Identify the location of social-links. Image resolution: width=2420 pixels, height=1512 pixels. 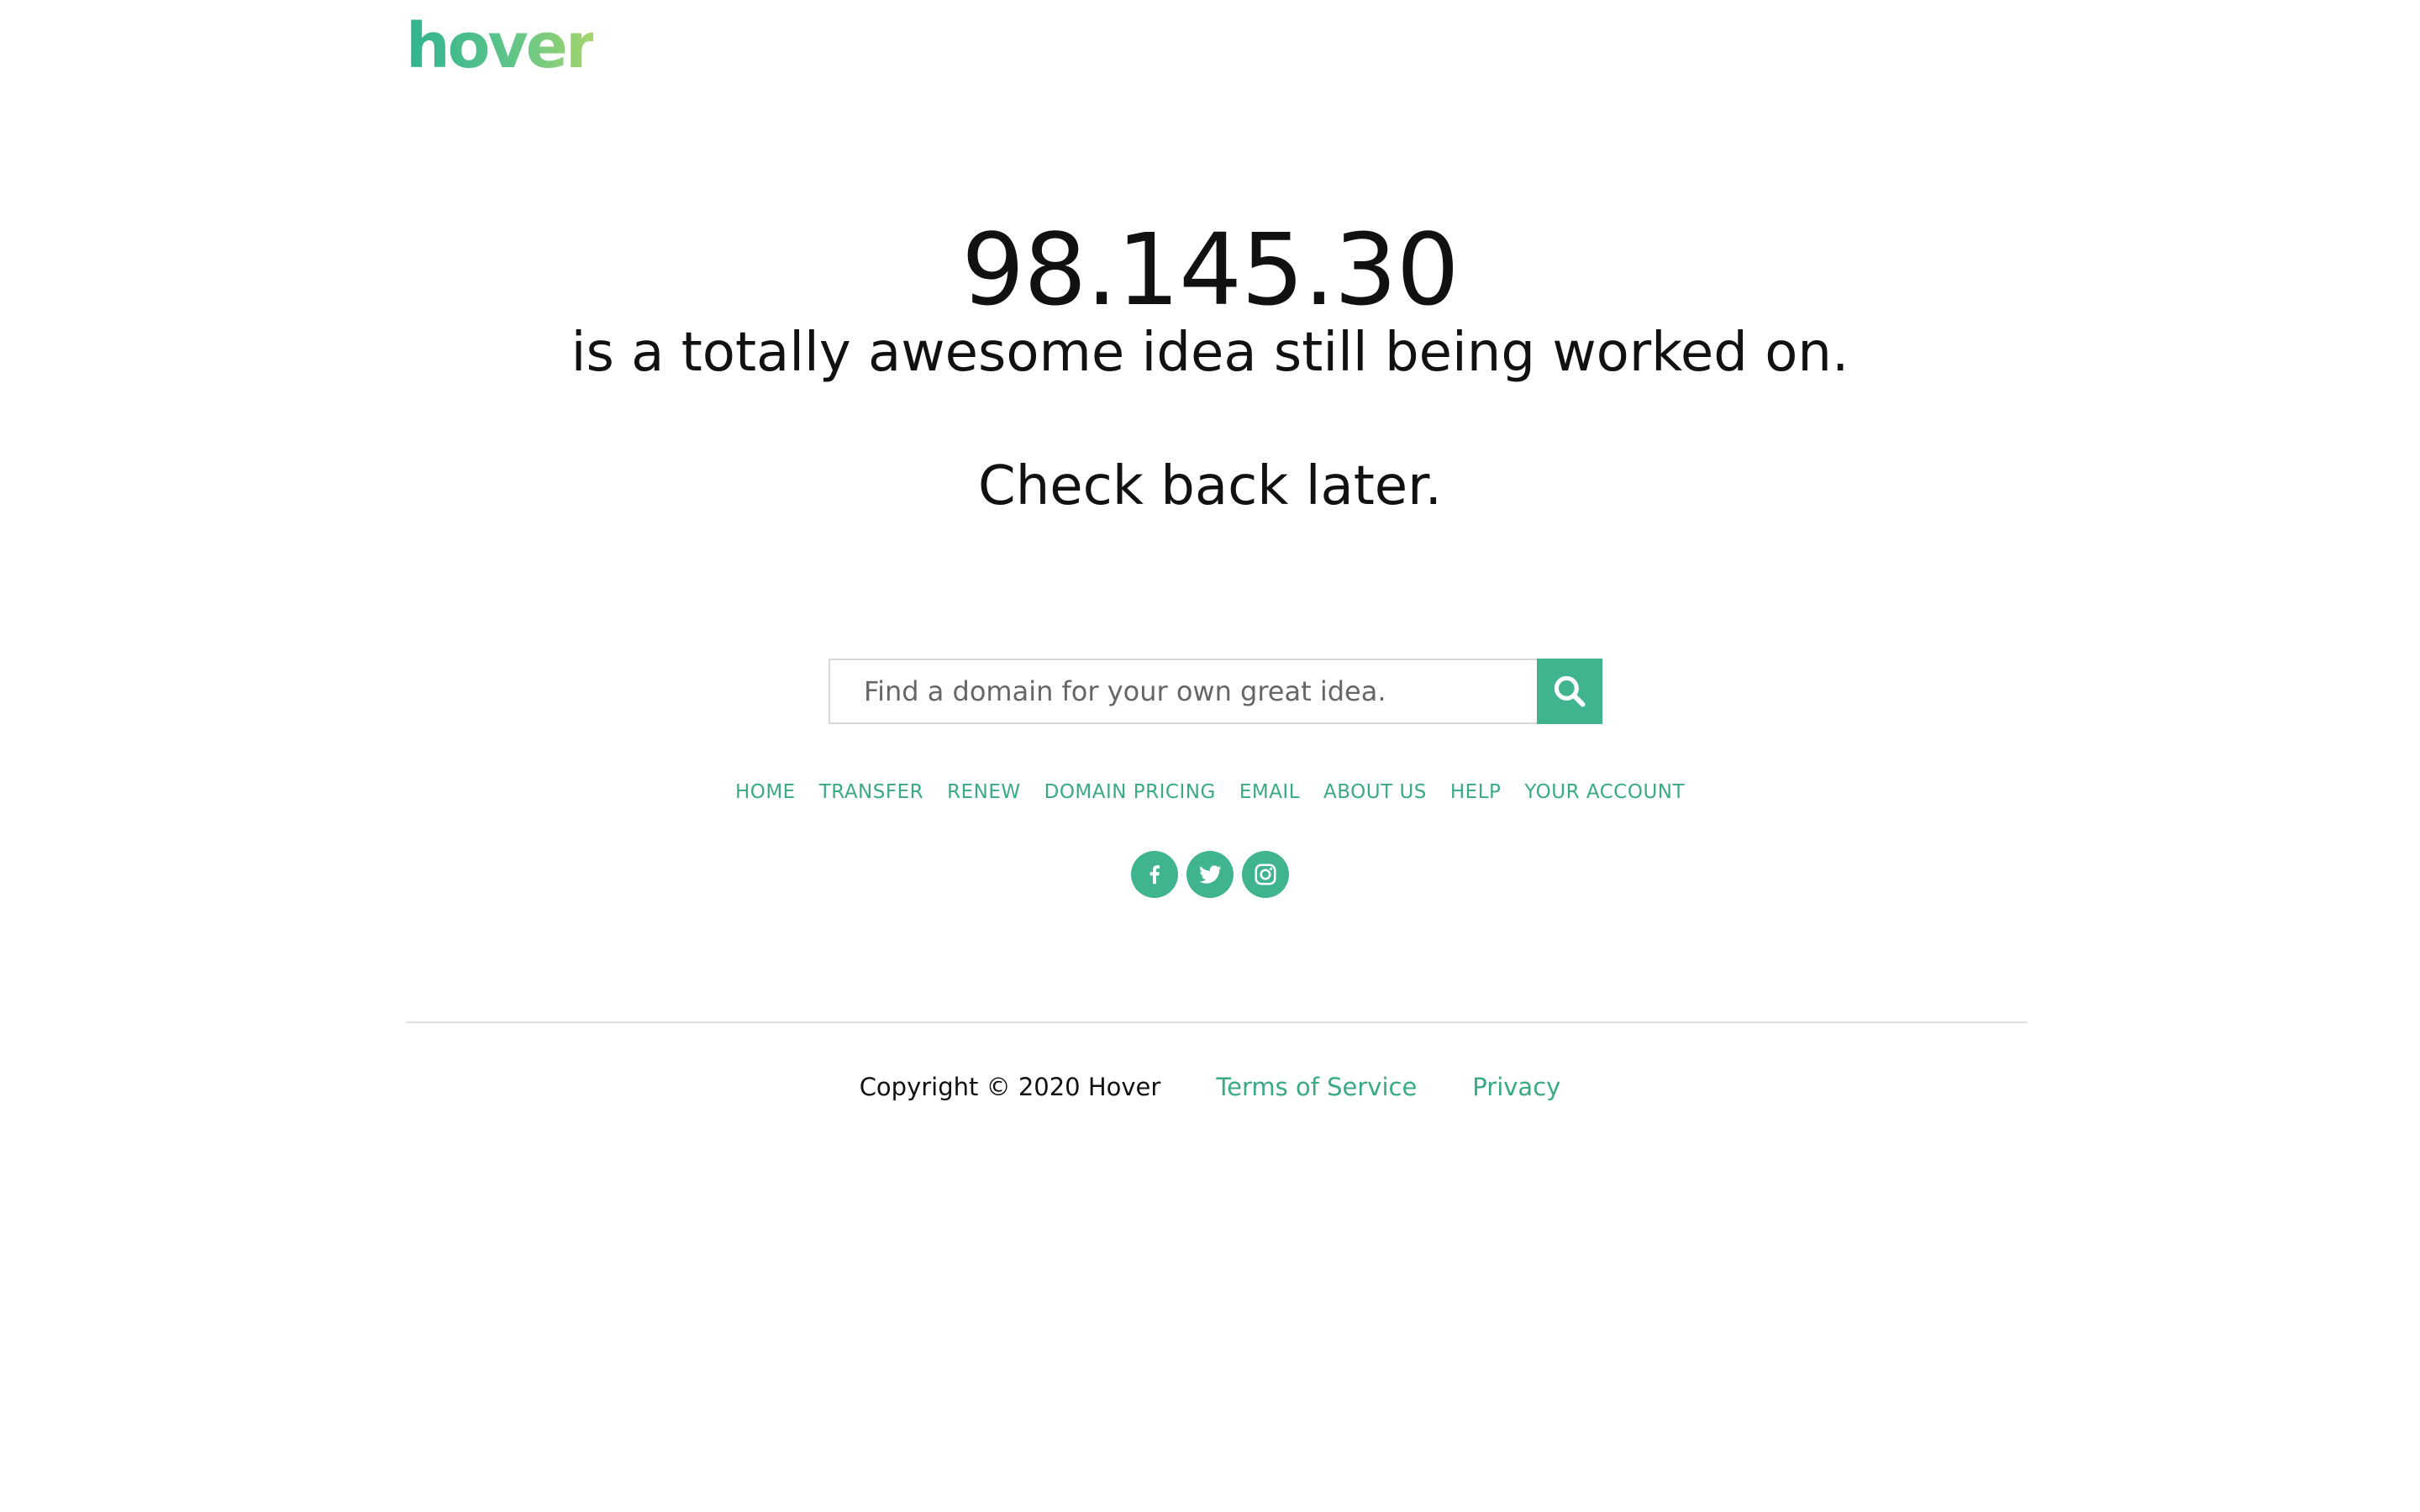
(1210, 874).